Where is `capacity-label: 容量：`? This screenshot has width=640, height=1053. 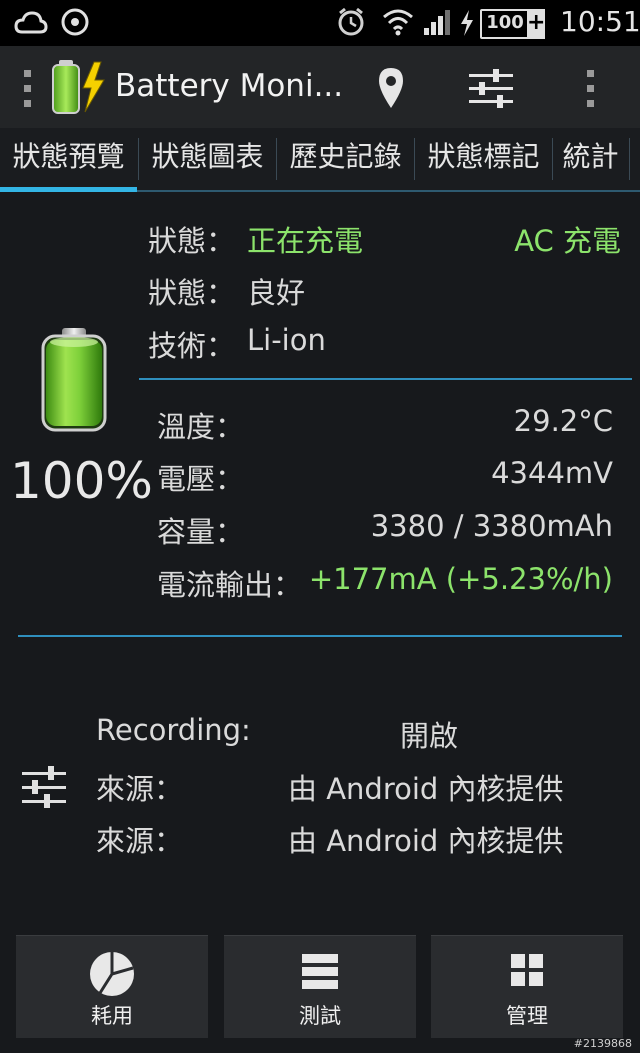 capacity-label: 容量： is located at coordinates (201, 532).